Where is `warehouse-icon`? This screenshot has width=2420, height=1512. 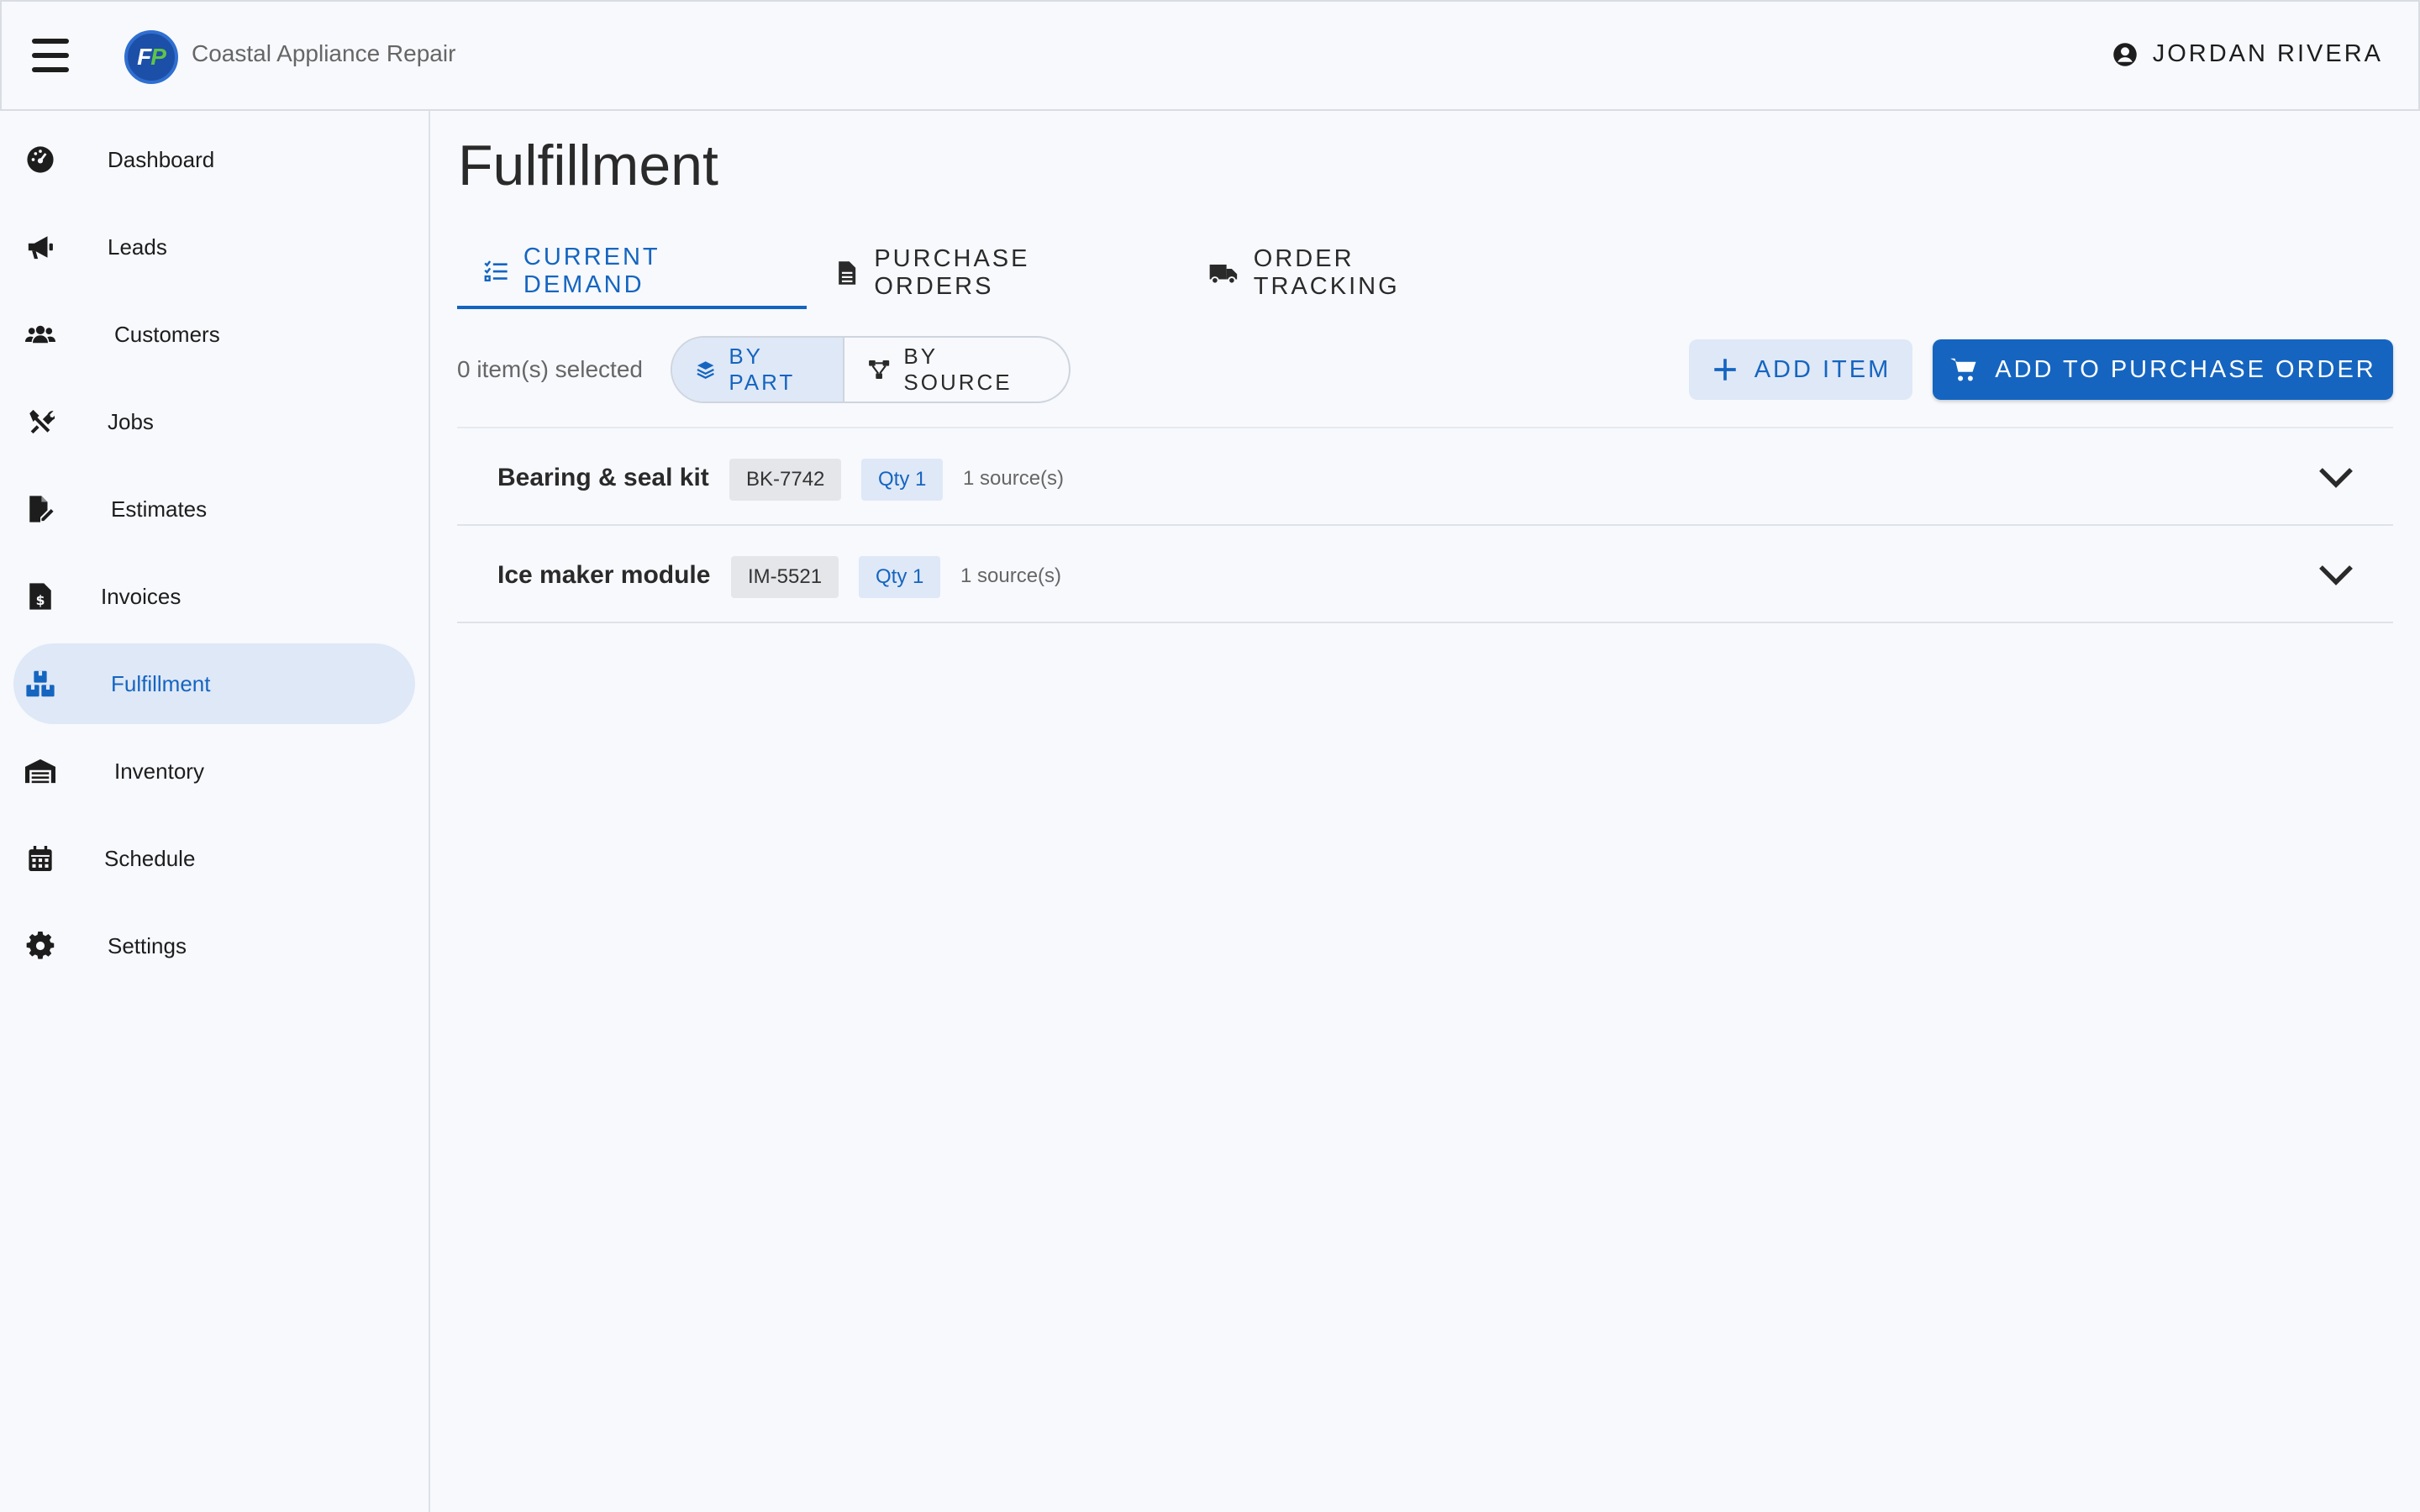 warehouse-icon is located at coordinates (40, 771).